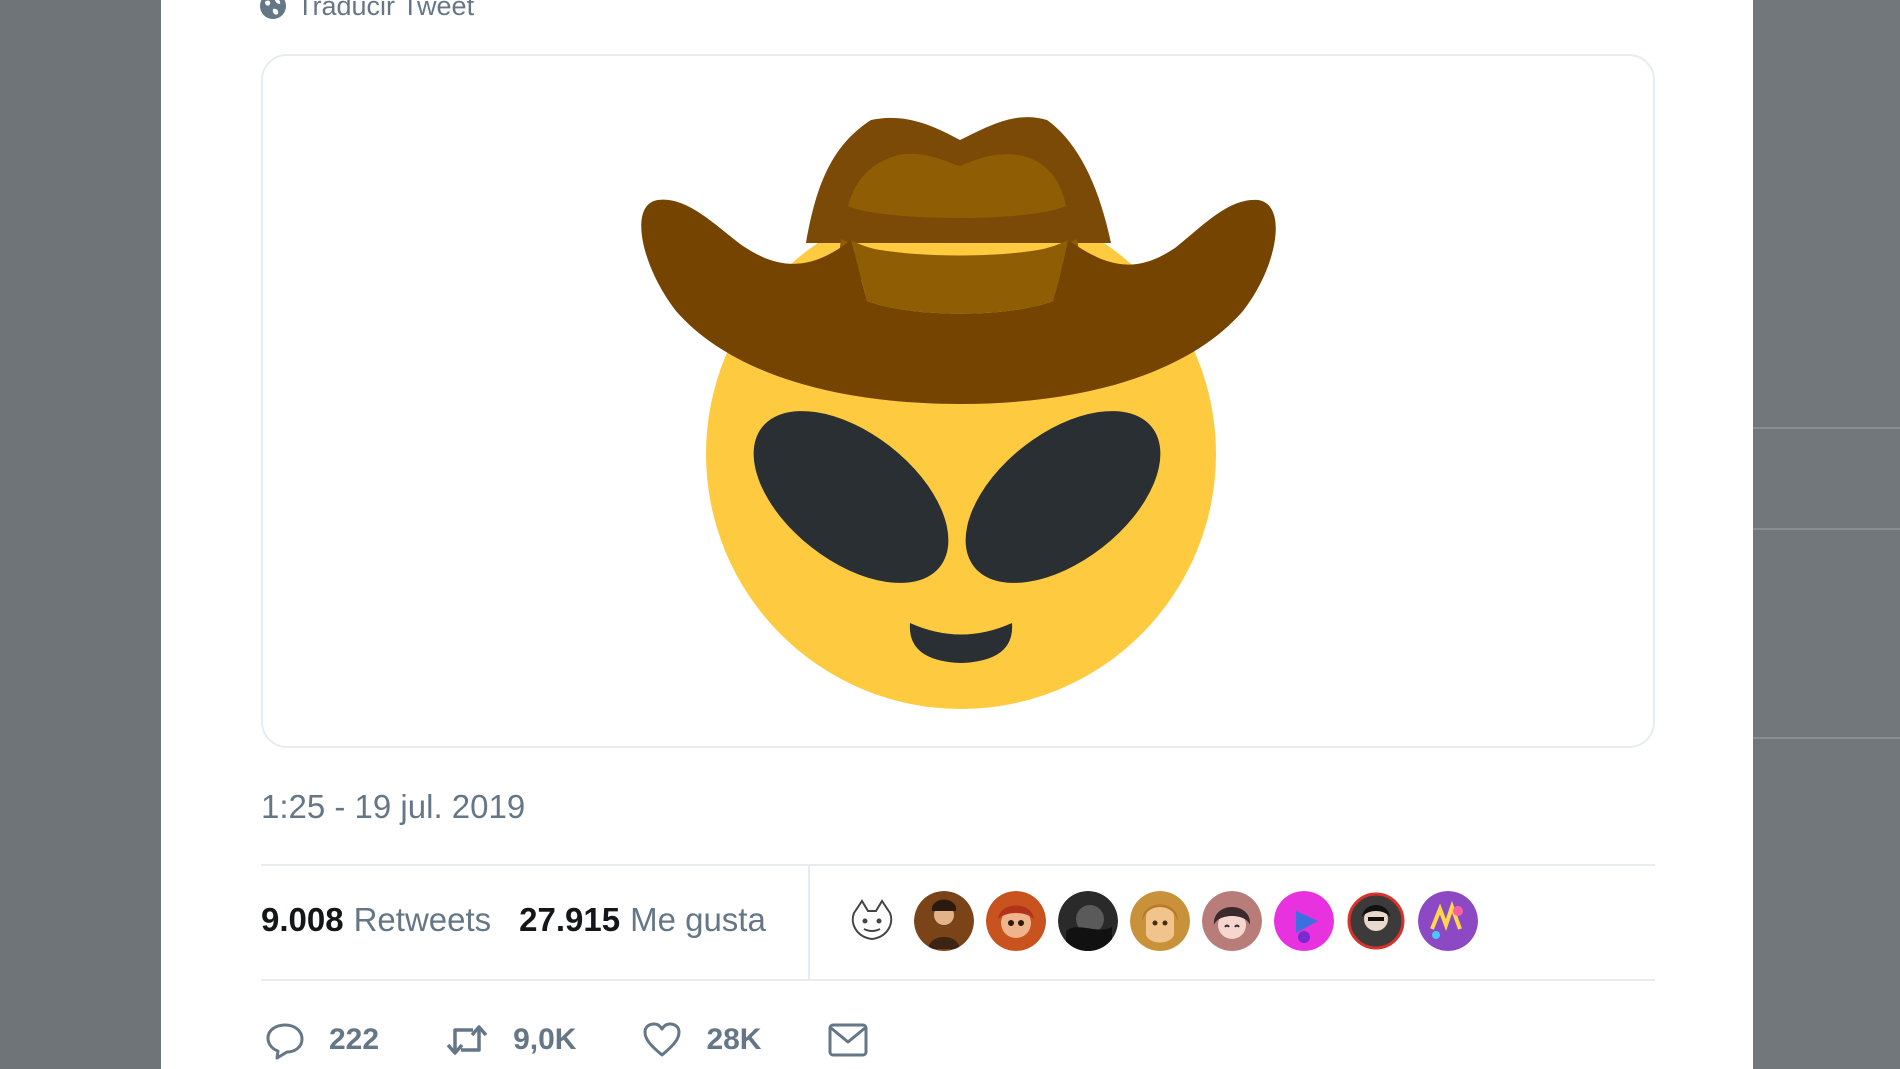 The width and height of the screenshot is (1900, 1069). Describe the element at coordinates (354, 1039) in the screenshot. I see `reply-count: 222` at that location.